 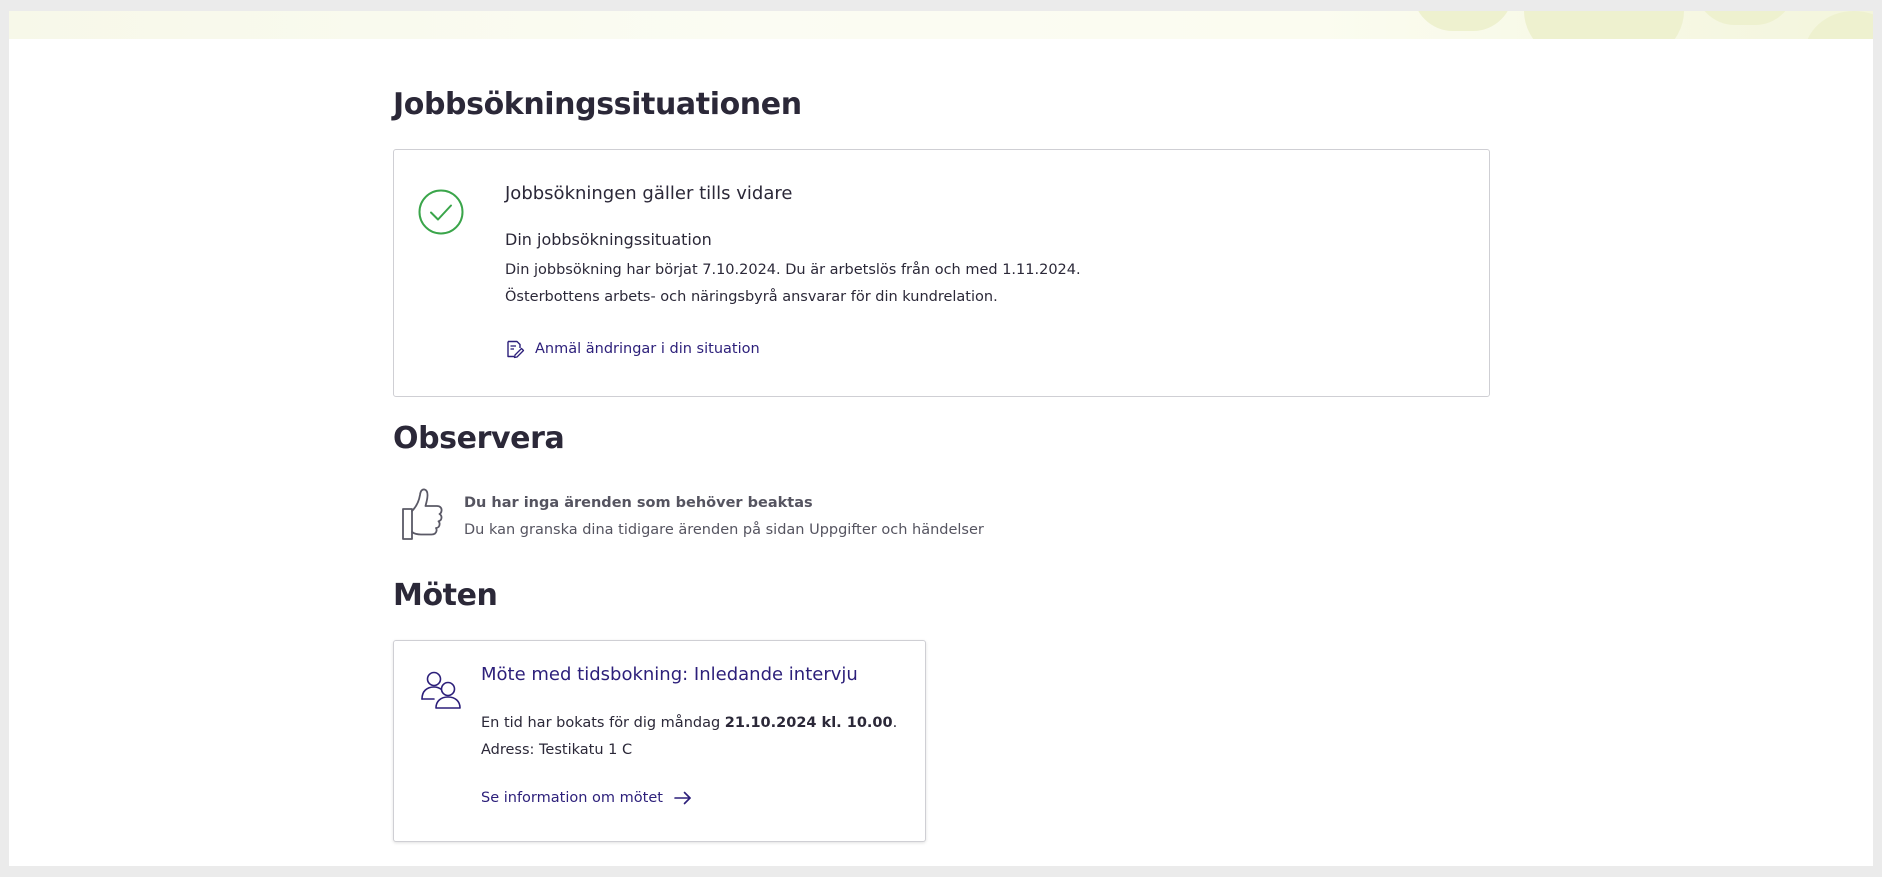 What do you see at coordinates (572, 798) in the screenshot?
I see `meeting-details-link-label: Se information om mötet` at bounding box center [572, 798].